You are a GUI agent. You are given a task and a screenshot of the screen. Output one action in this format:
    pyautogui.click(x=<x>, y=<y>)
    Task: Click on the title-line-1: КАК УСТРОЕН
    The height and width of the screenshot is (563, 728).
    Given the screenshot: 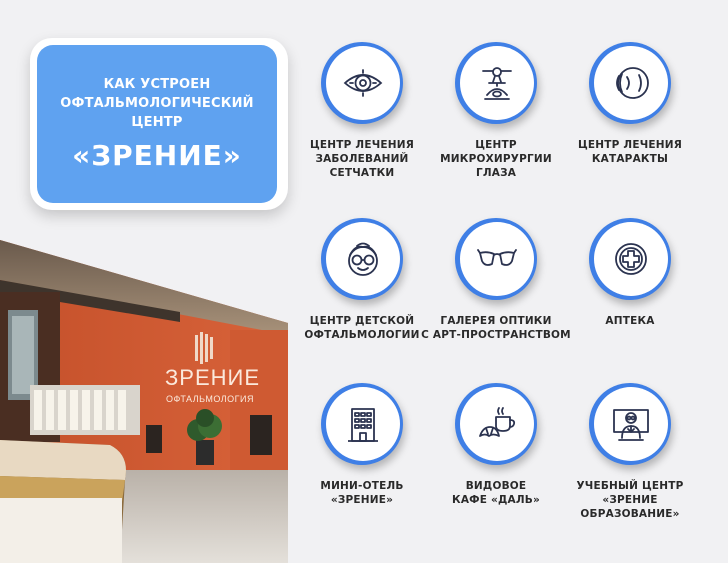 What is the action you would take?
    pyautogui.click(x=157, y=84)
    